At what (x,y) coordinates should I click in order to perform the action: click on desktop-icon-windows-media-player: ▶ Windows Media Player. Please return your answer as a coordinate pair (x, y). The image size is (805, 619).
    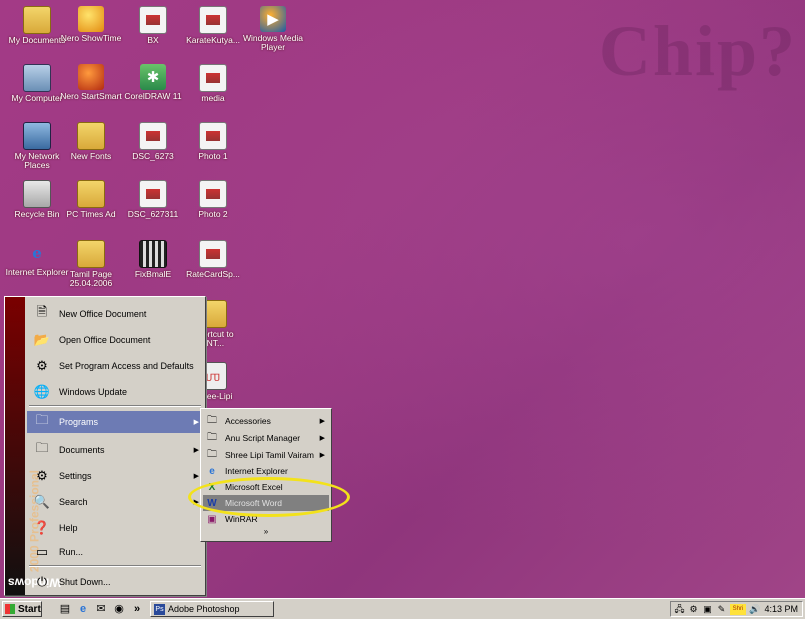
    Looking at the image, I should click on (273, 35).